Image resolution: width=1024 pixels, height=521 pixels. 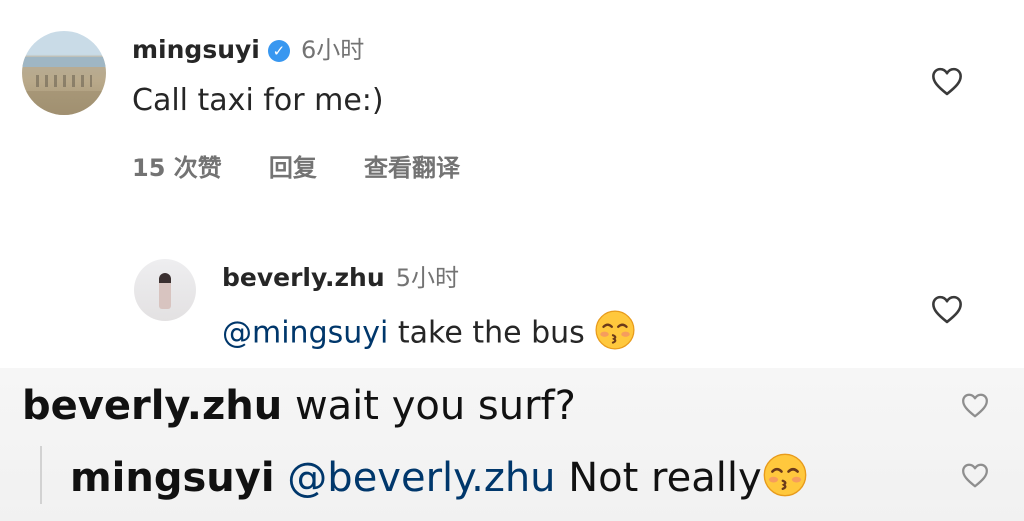 I want to click on overlay-reply-line: mingsuyi @beverly.zhu Not really, so click(x=439, y=480).